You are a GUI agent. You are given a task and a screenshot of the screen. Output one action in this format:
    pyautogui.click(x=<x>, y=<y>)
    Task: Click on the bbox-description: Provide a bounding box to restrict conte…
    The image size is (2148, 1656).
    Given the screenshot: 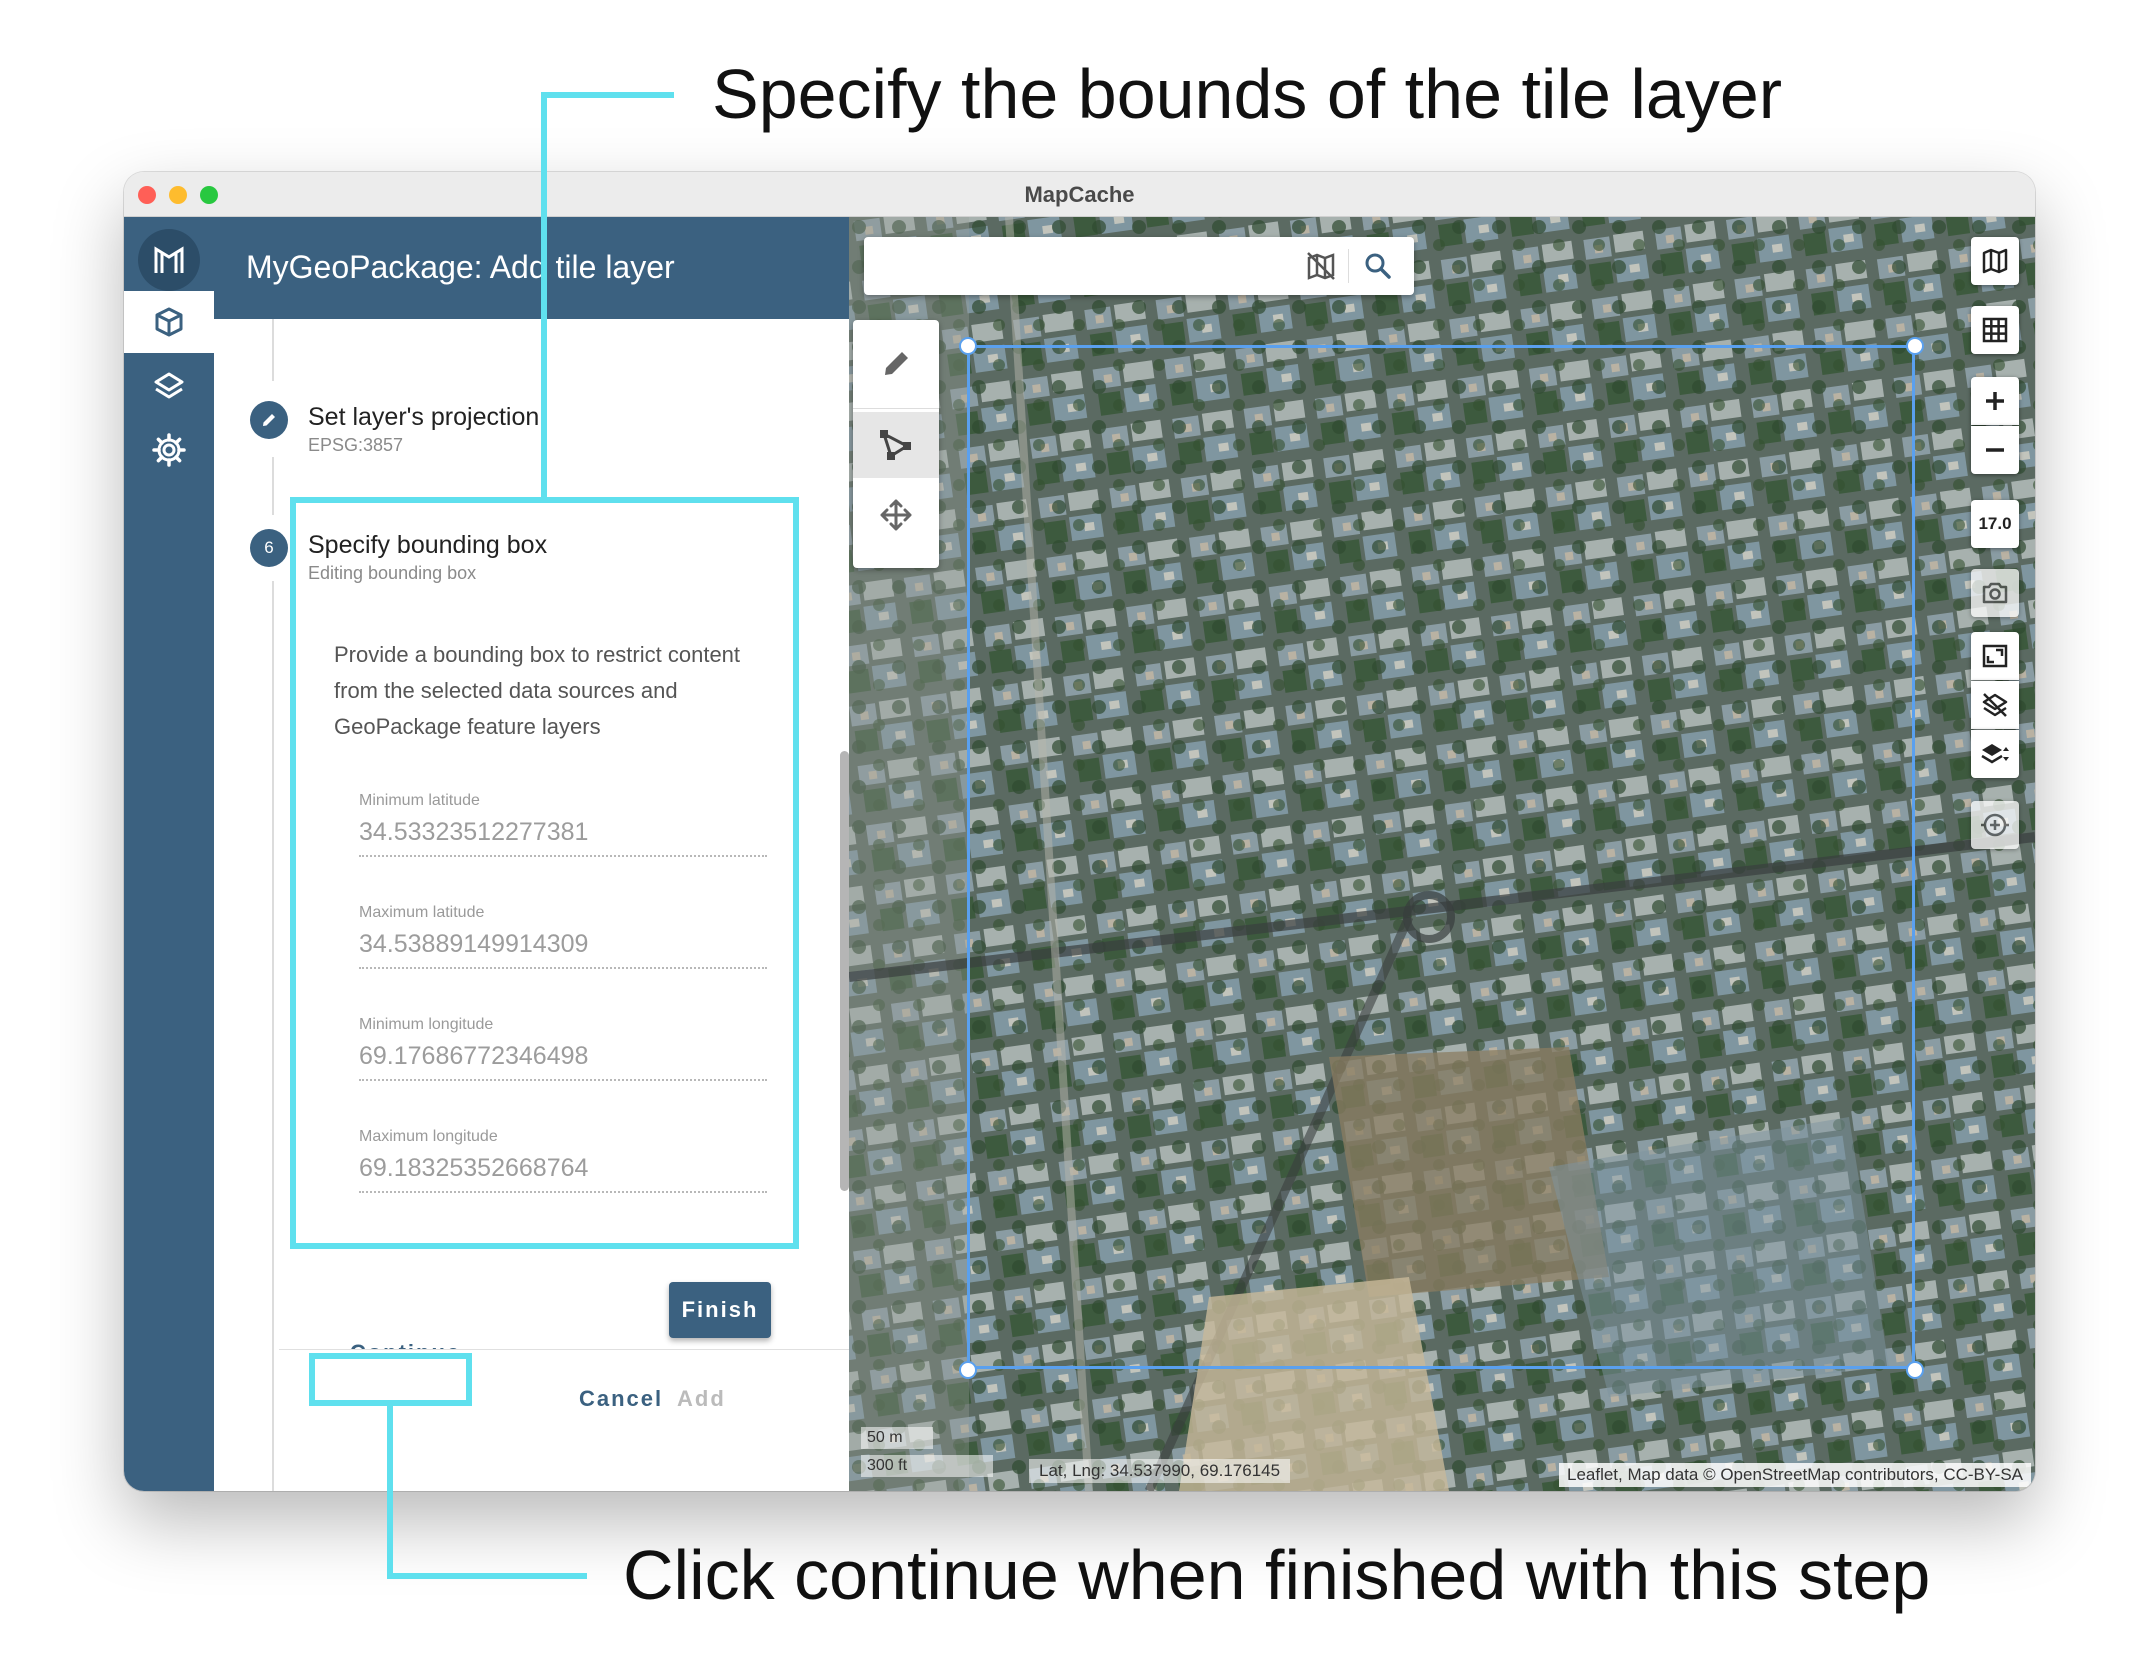 What is the action you would take?
    pyautogui.click(x=537, y=690)
    